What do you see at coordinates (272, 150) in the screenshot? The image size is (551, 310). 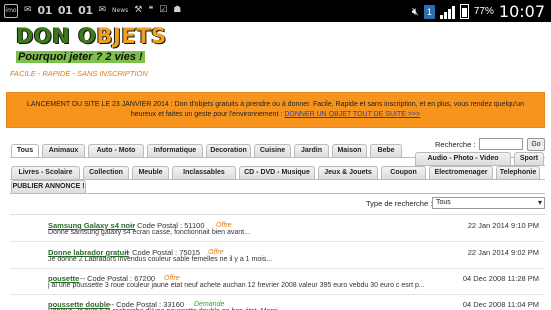 I see `tab-cuisine: Cuisine` at bounding box center [272, 150].